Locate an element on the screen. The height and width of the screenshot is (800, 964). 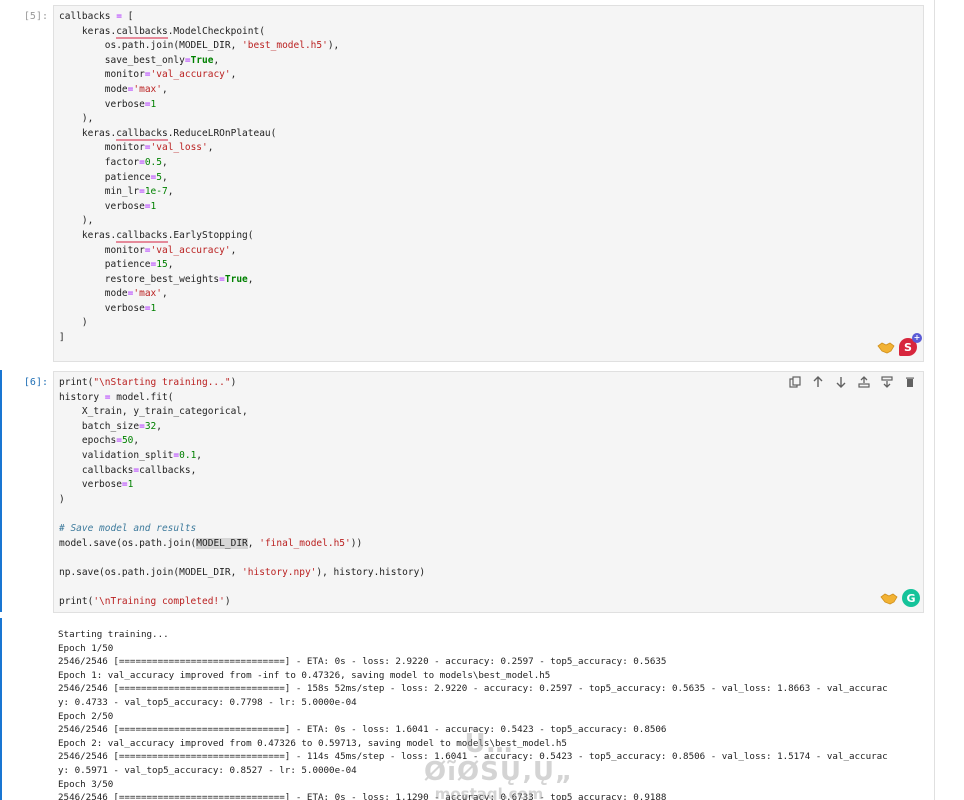
code-line: callbacks = [ is located at coordinates (199, 17).